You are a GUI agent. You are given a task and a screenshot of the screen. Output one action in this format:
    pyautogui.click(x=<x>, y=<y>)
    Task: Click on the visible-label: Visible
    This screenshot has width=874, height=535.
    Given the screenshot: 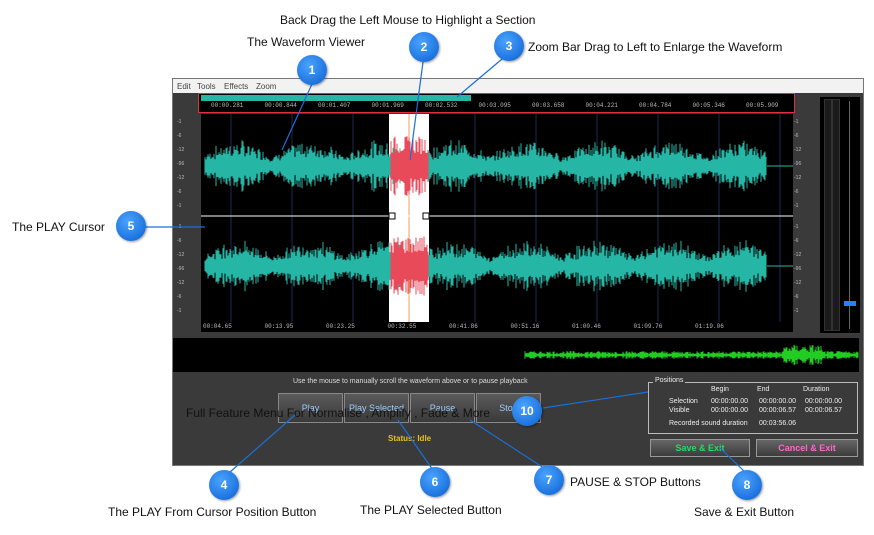 What is the action you would take?
    pyautogui.click(x=679, y=410)
    